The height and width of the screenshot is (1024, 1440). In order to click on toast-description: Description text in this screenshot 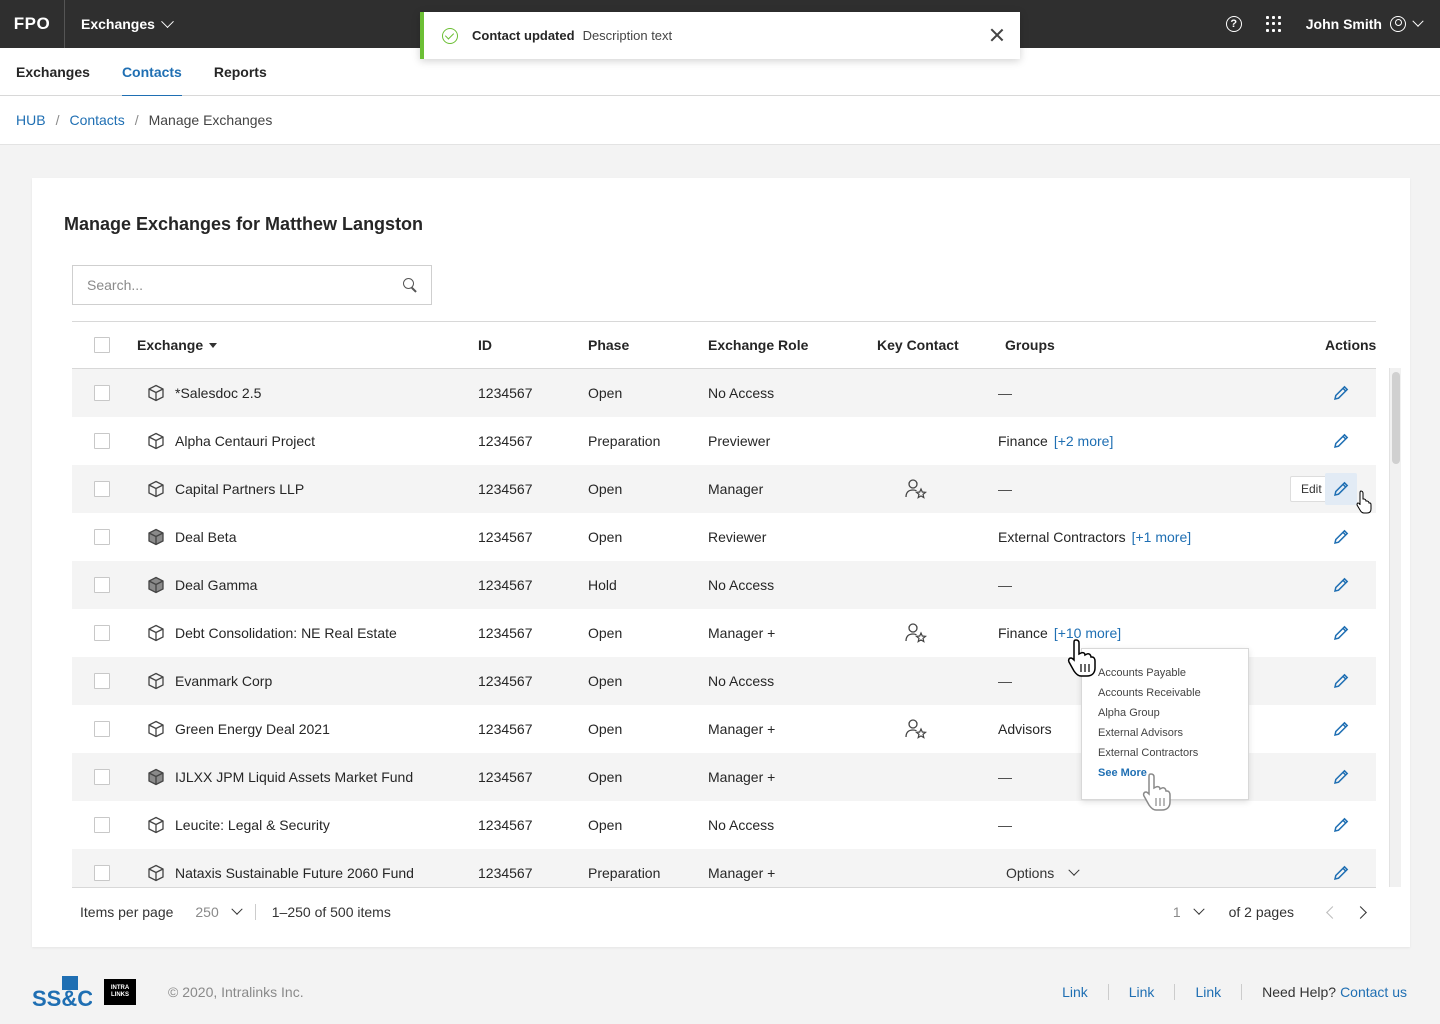, I will do `click(627, 35)`.